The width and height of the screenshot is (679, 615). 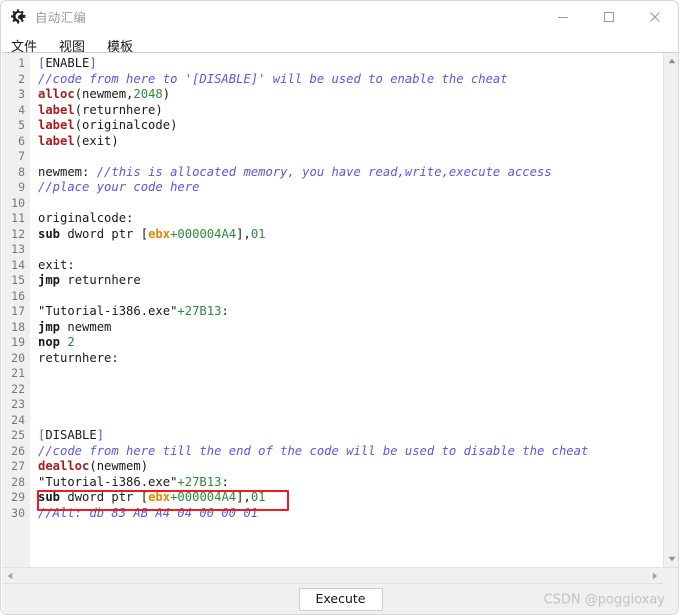 What do you see at coordinates (563, 16) in the screenshot?
I see `minimize-button` at bounding box center [563, 16].